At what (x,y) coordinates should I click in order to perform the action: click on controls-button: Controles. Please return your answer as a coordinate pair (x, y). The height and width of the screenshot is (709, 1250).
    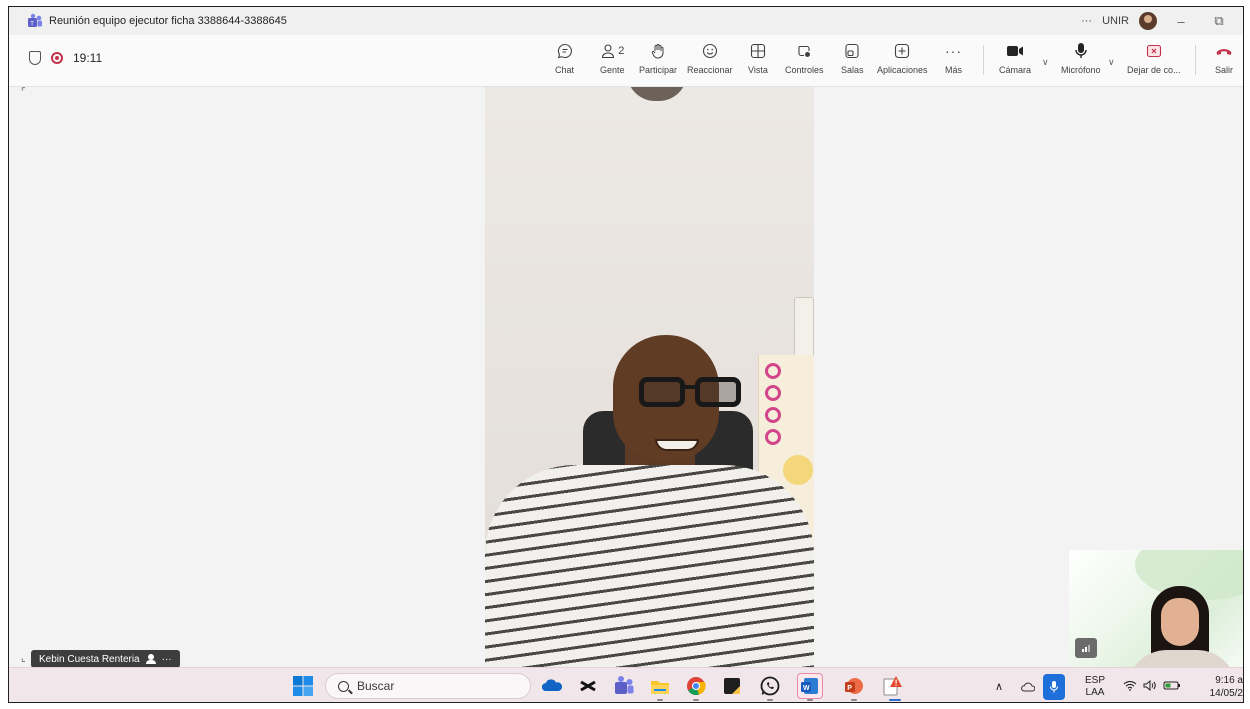
    Looking at the image, I should click on (804, 58).